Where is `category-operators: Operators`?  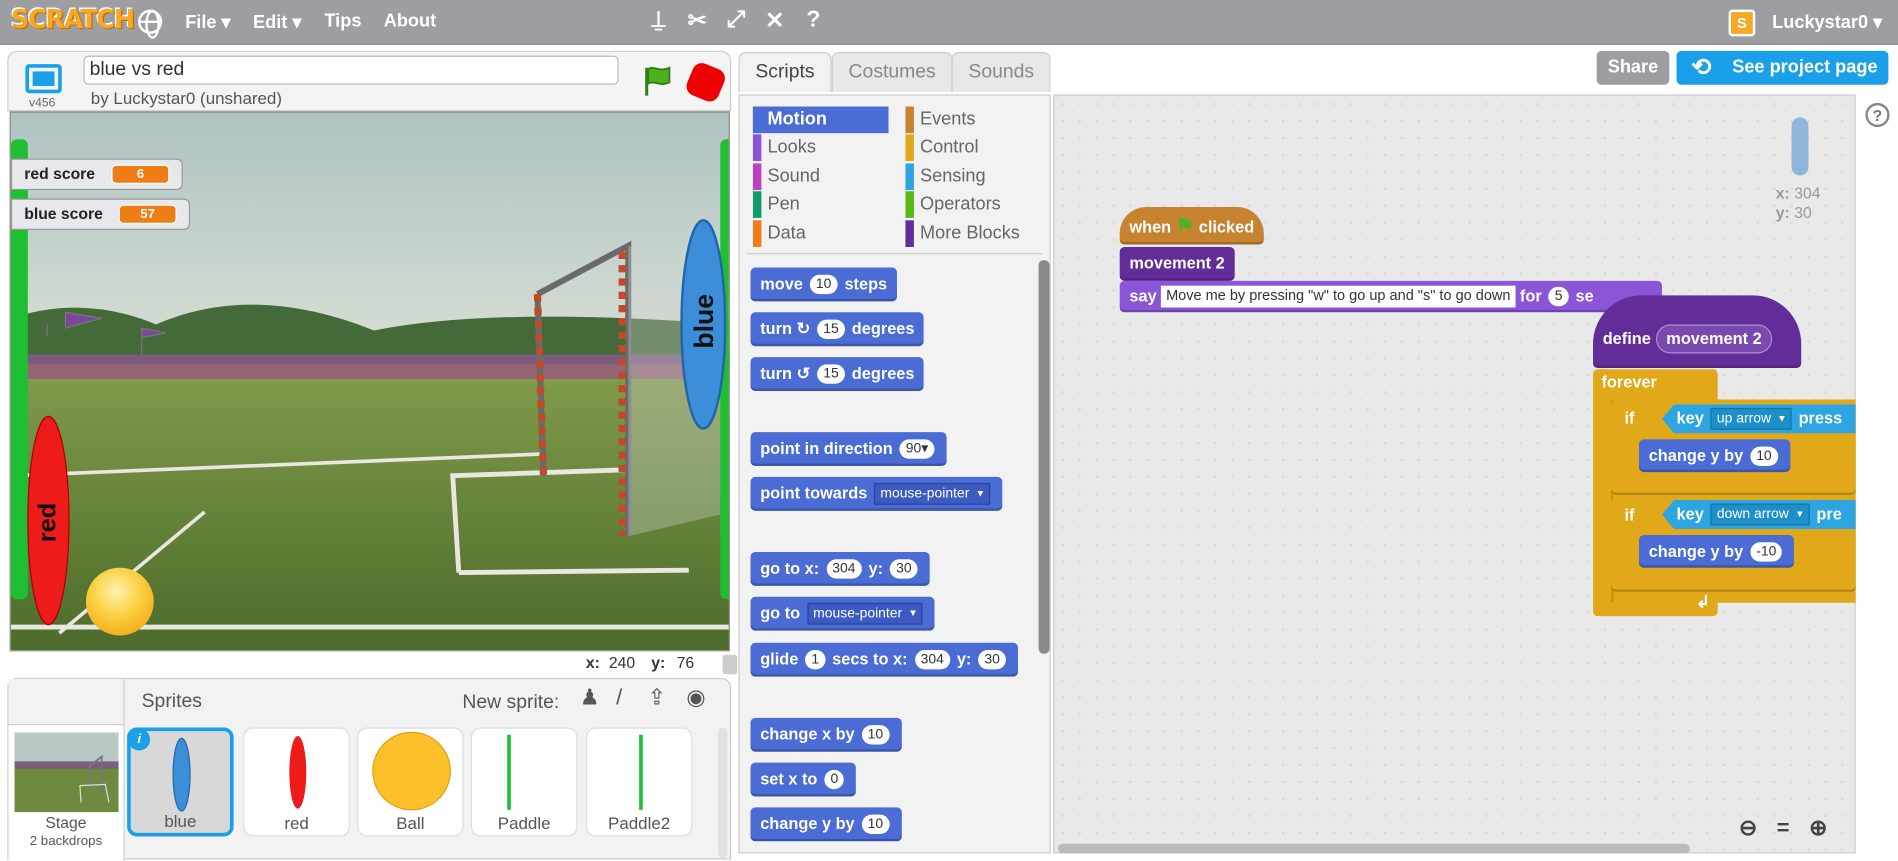
category-operators: Operators is located at coordinates (973, 204).